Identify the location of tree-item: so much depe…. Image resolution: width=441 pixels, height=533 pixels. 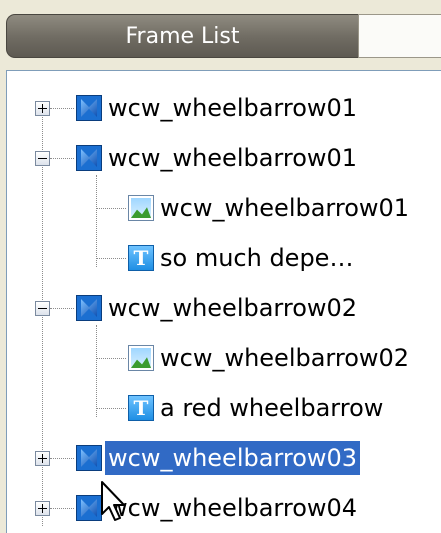
(256, 258).